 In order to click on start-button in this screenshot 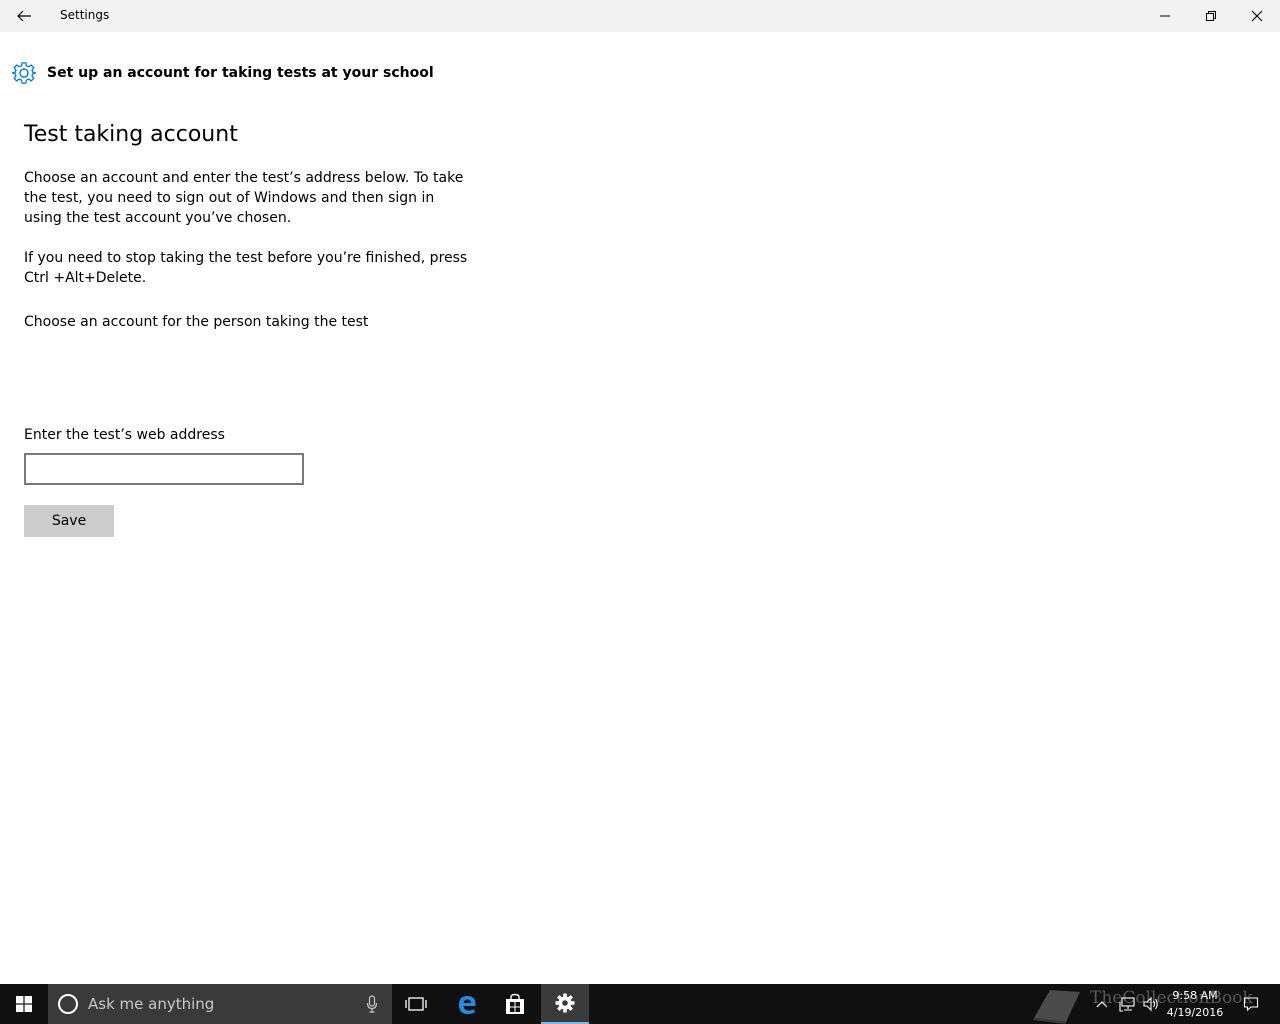, I will do `click(24, 1004)`.